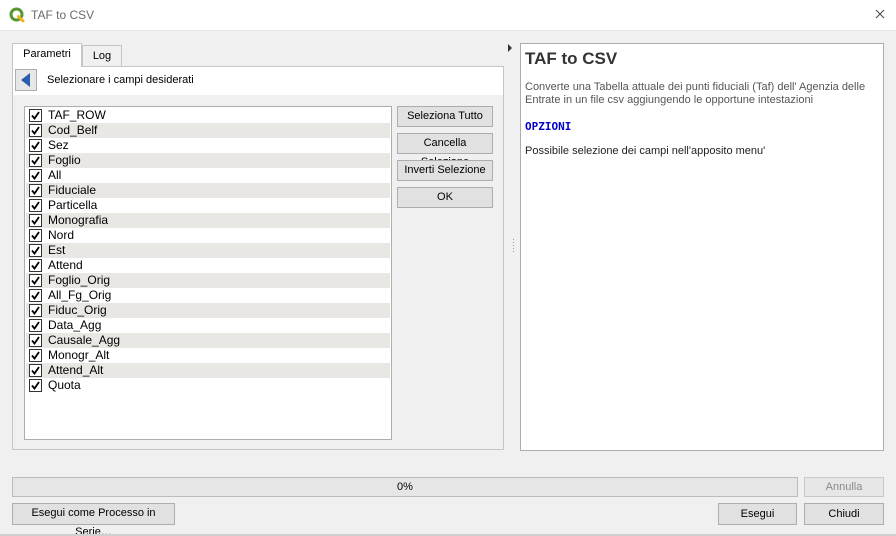 The width and height of the screenshot is (896, 536). Describe the element at coordinates (77, 310) in the screenshot. I see `field-label: Fiduc_Orig` at that location.